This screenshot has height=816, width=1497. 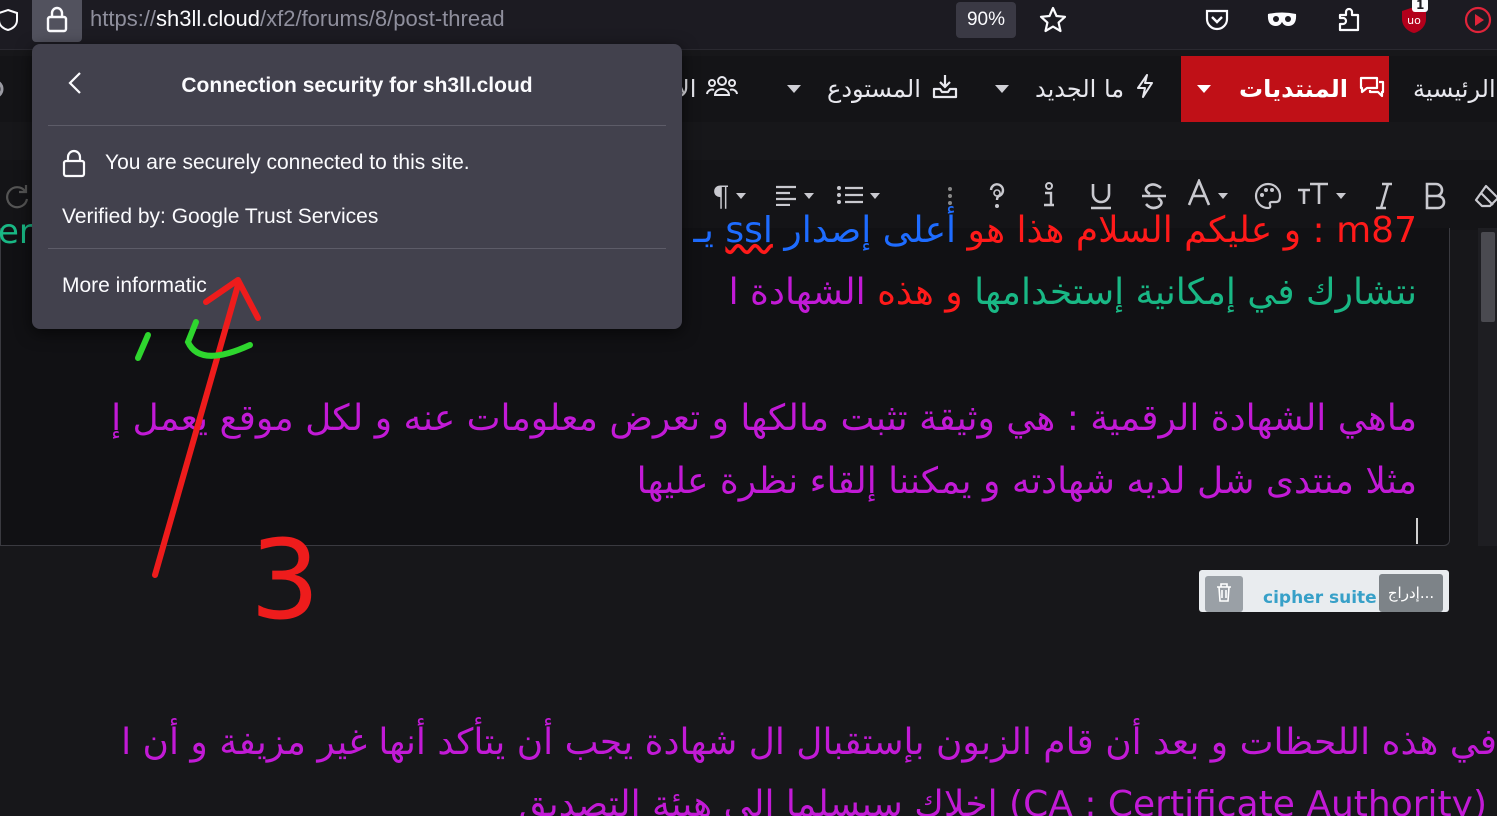 I want to click on text-fragment-red: و هذه, so click(x=920, y=292).